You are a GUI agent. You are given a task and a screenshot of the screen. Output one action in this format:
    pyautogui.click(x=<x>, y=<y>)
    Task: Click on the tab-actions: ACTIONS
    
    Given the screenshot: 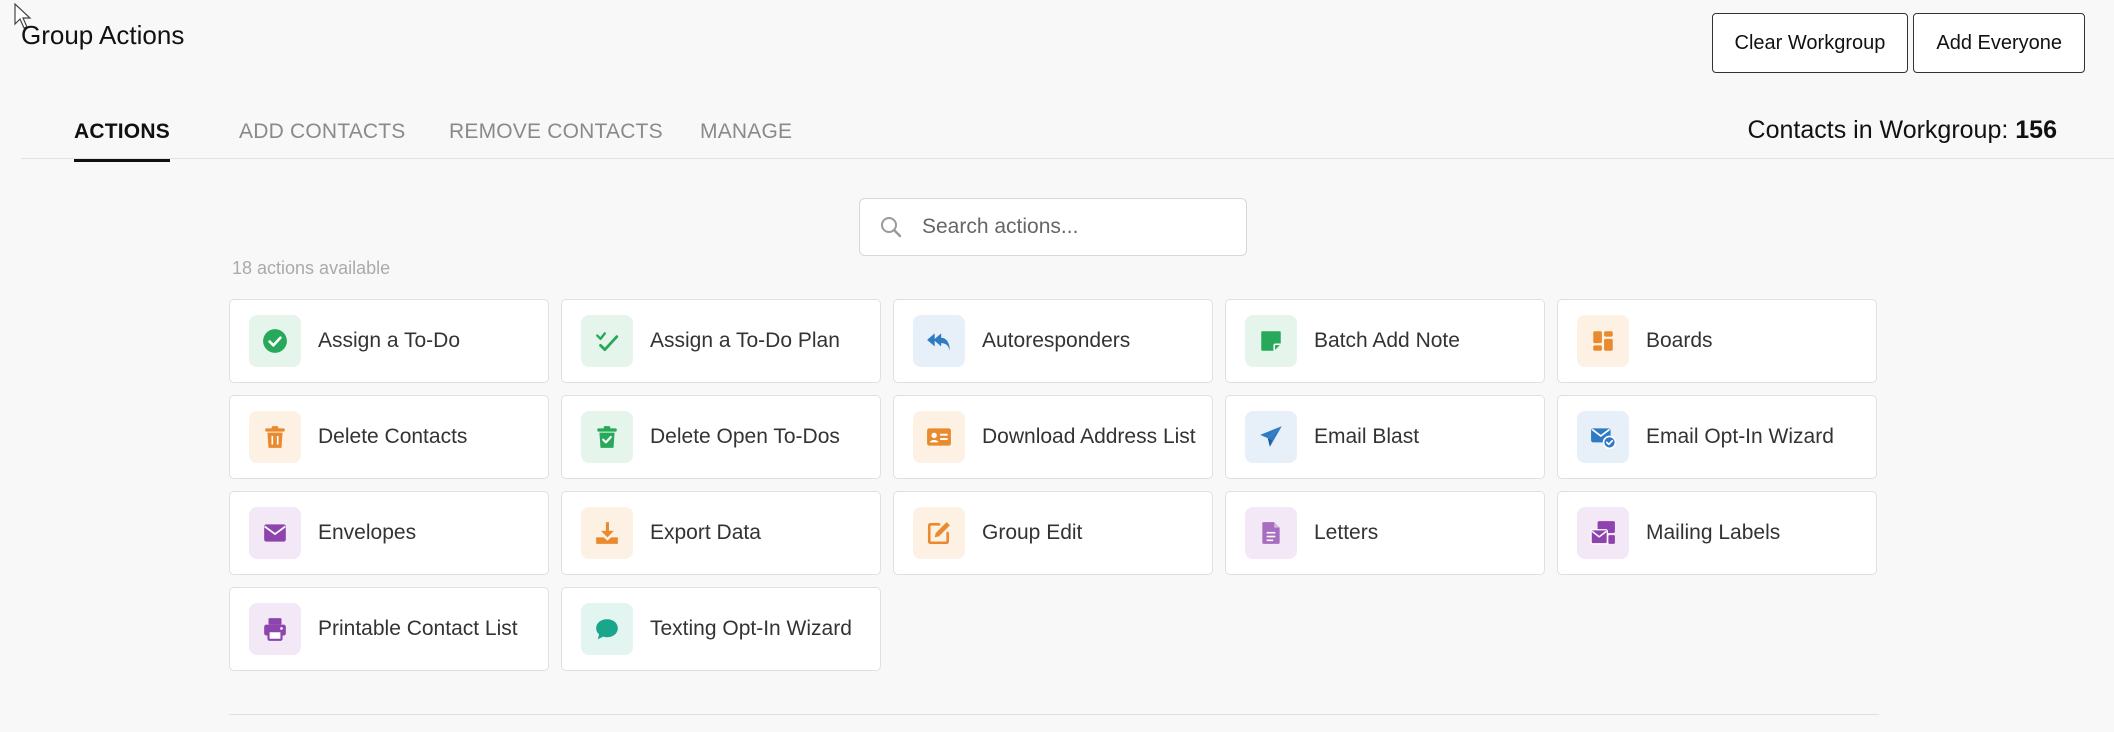 What is the action you would take?
    pyautogui.click(x=122, y=141)
    